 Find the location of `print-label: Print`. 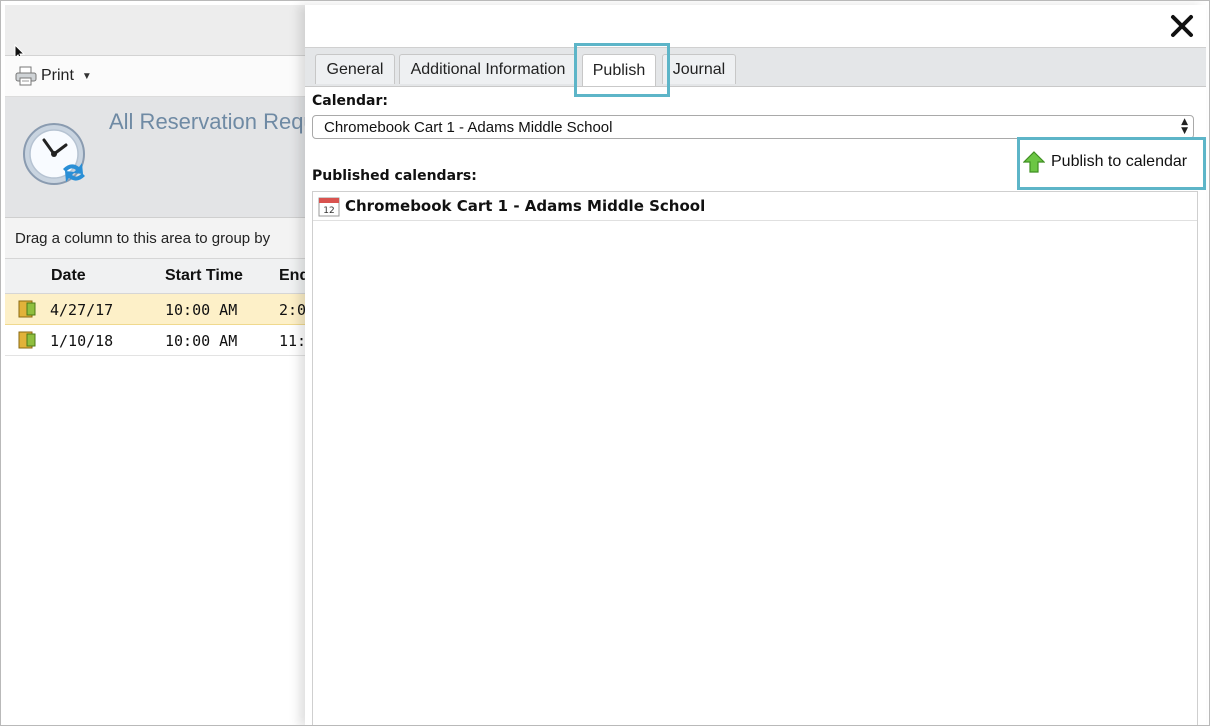

print-label: Print is located at coordinates (57, 75).